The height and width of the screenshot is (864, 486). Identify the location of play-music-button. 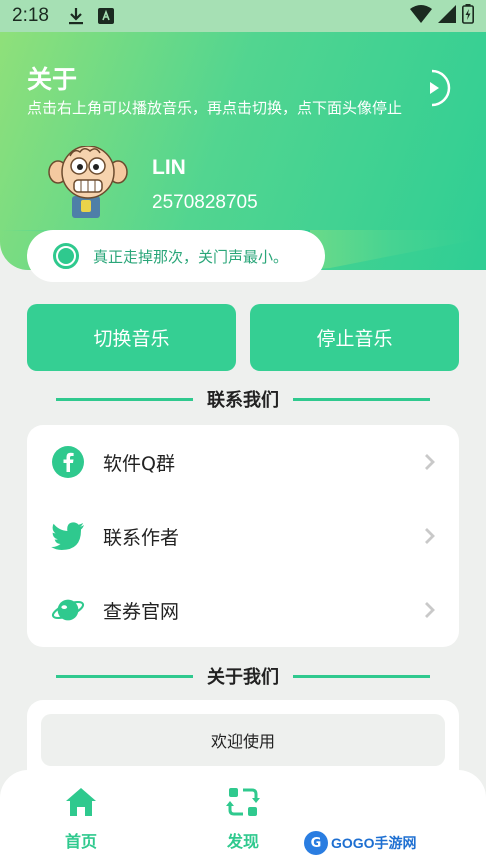
(439, 88).